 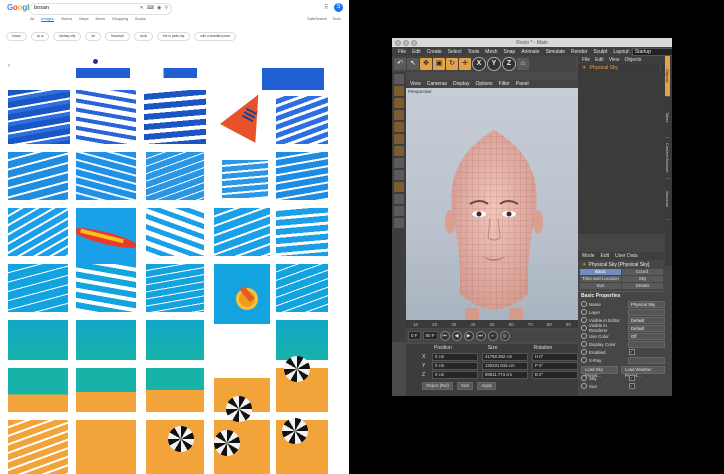 I want to click on autokey-icon: ◎, so click(x=504, y=335).